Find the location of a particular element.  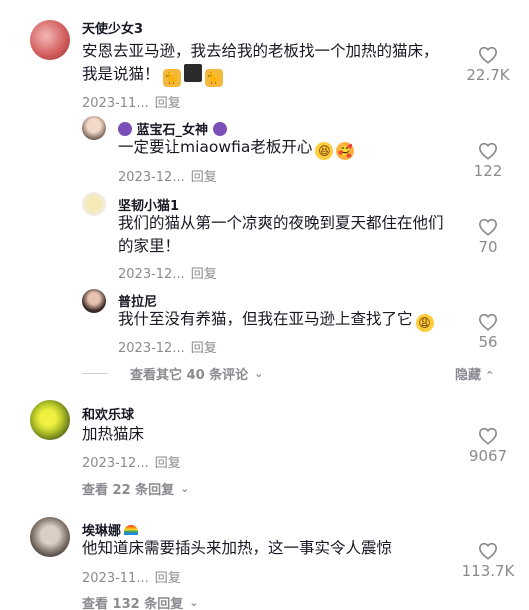

view-more-label: 查看其它 40 条评论 is located at coordinates (189, 373).